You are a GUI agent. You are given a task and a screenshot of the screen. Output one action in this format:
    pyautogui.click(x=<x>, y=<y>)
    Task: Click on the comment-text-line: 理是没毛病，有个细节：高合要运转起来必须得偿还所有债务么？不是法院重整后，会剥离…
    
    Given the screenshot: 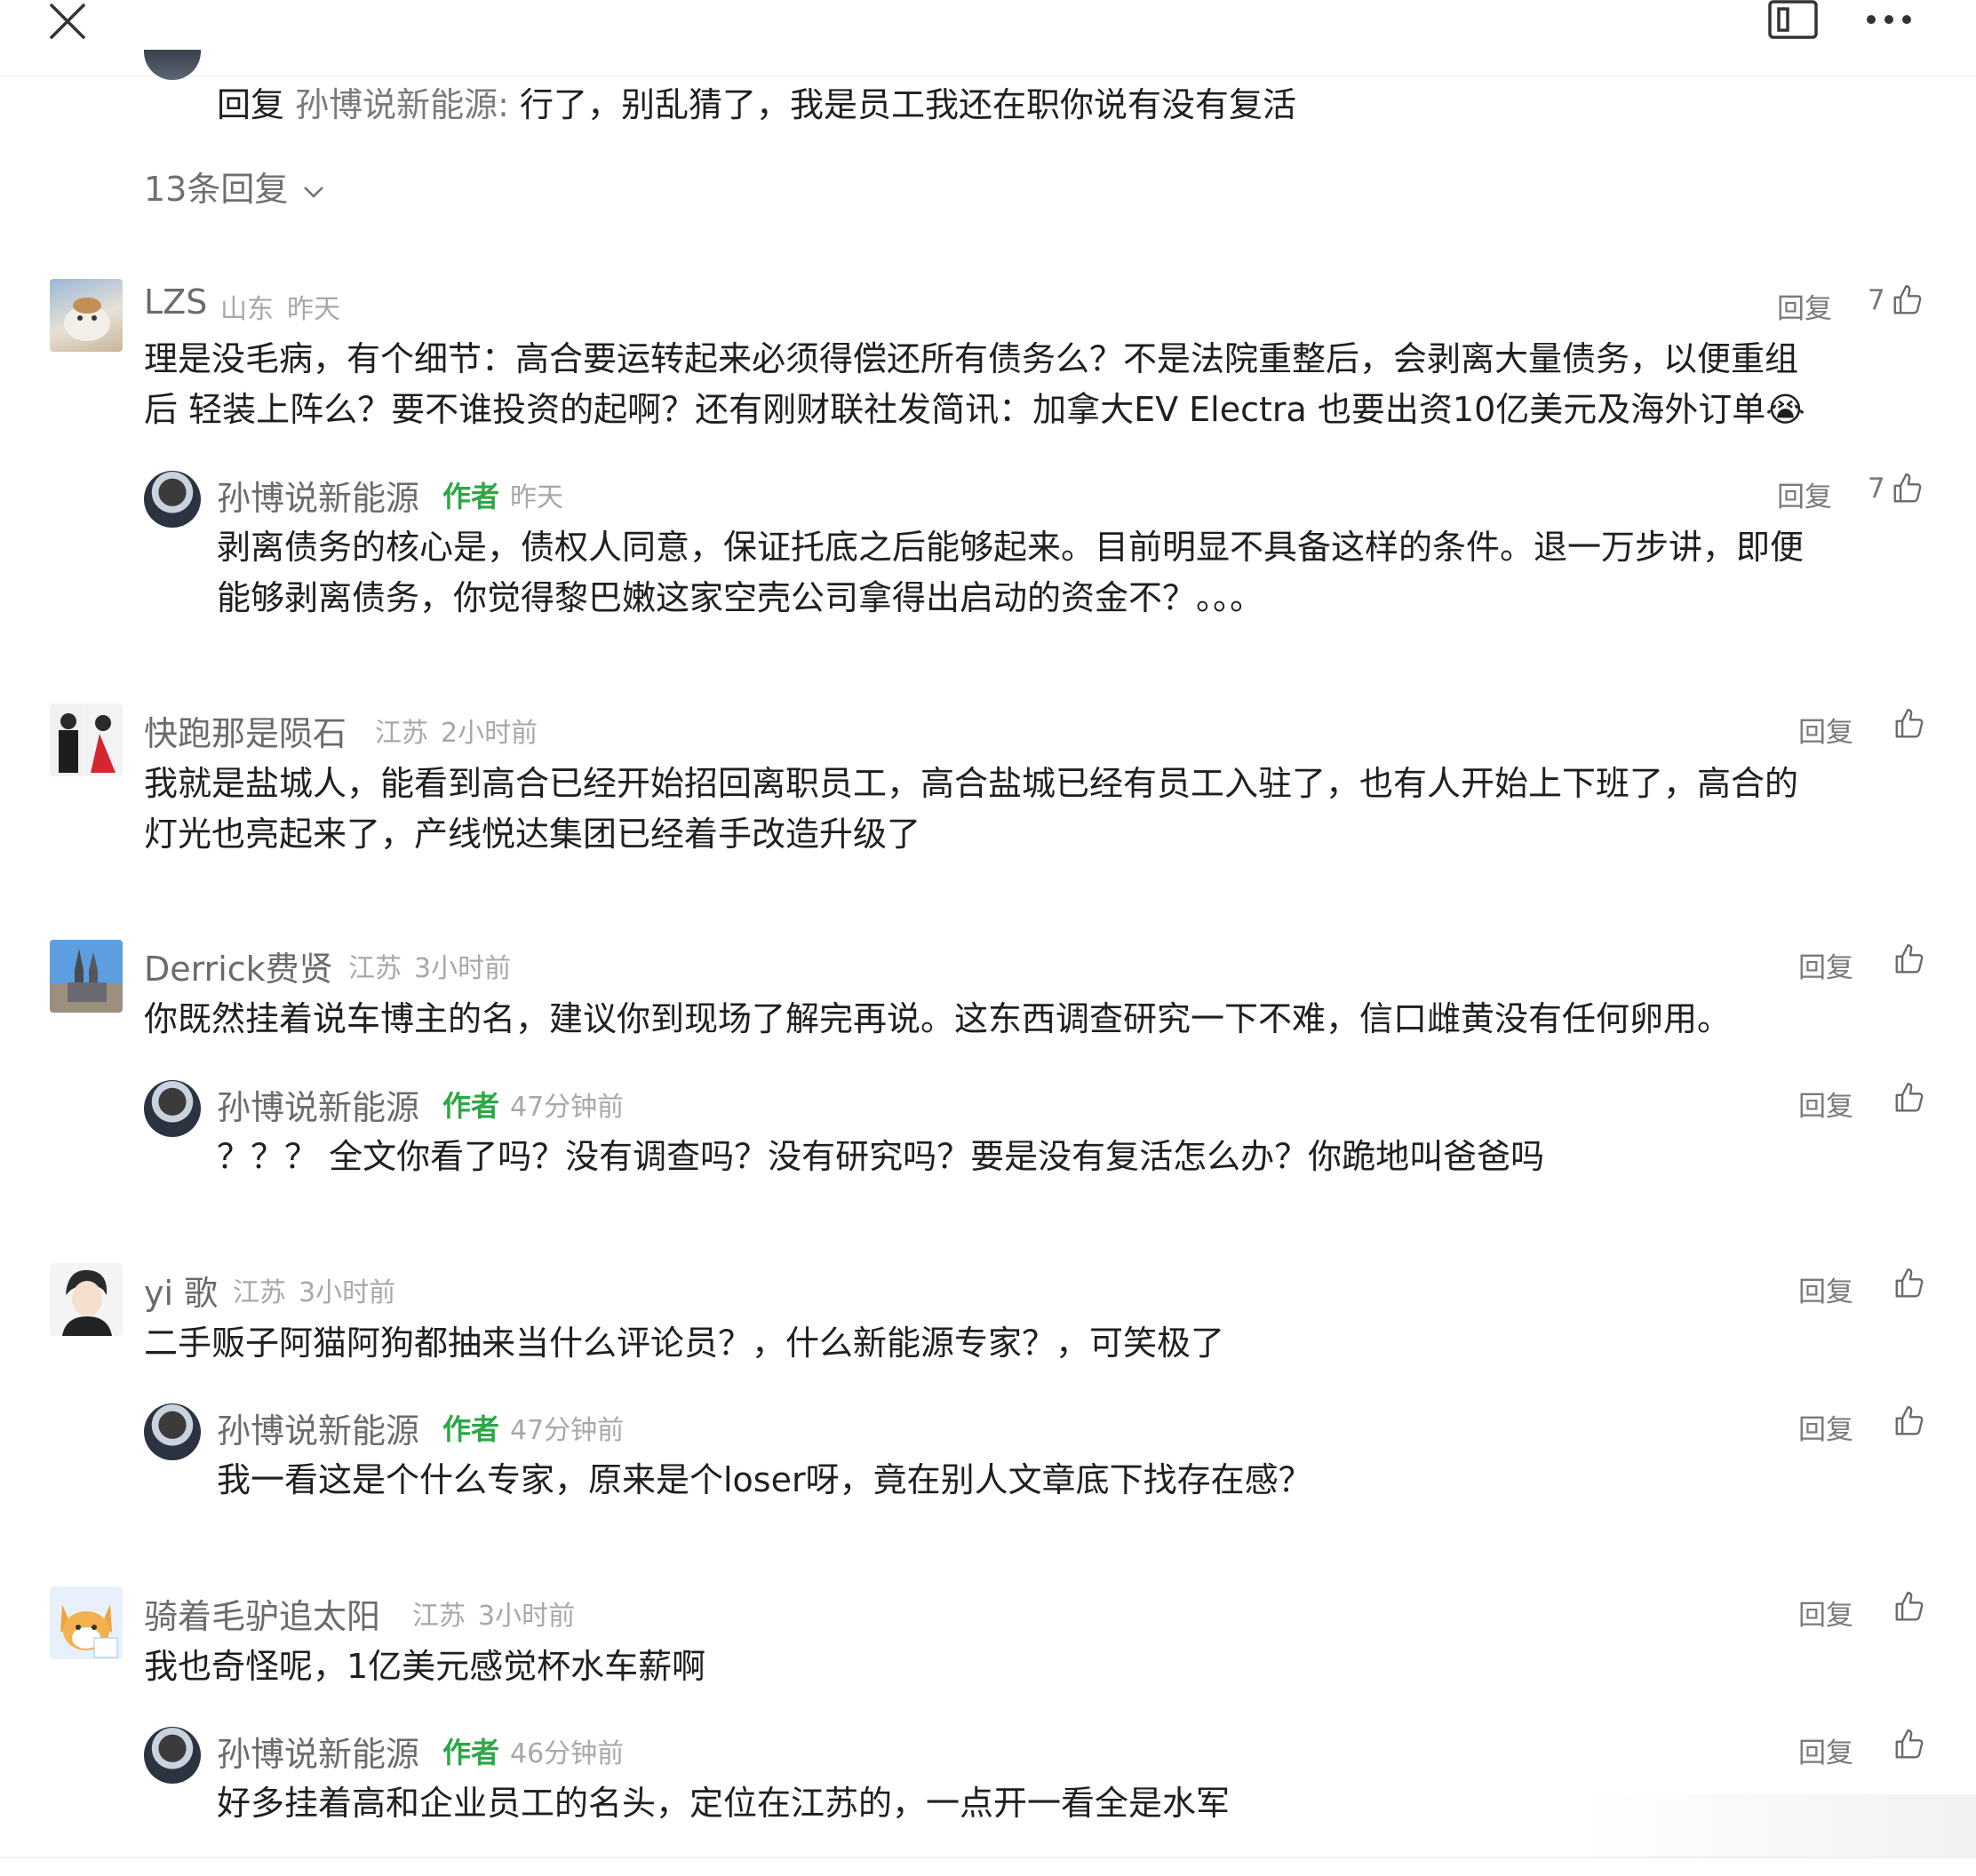 What is the action you would take?
    pyautogui.click(x=971, y=358)
    